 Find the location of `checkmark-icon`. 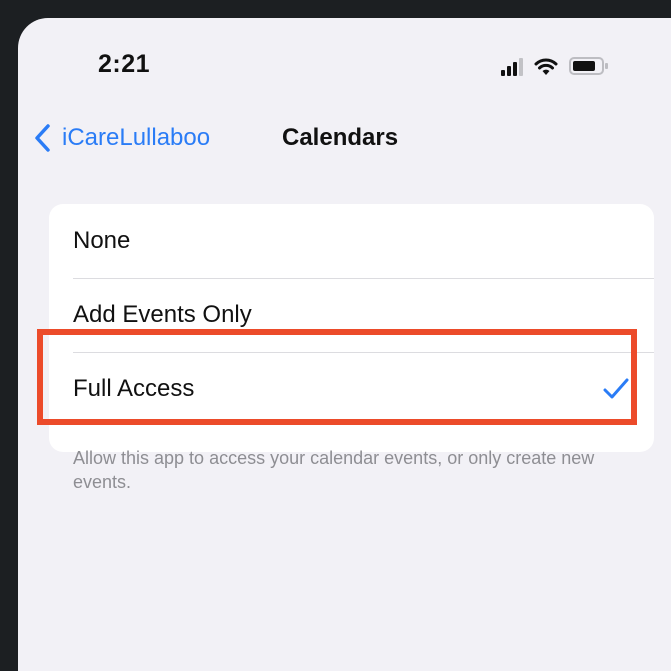

checkmark-icon is located at coordinates (616, 388).